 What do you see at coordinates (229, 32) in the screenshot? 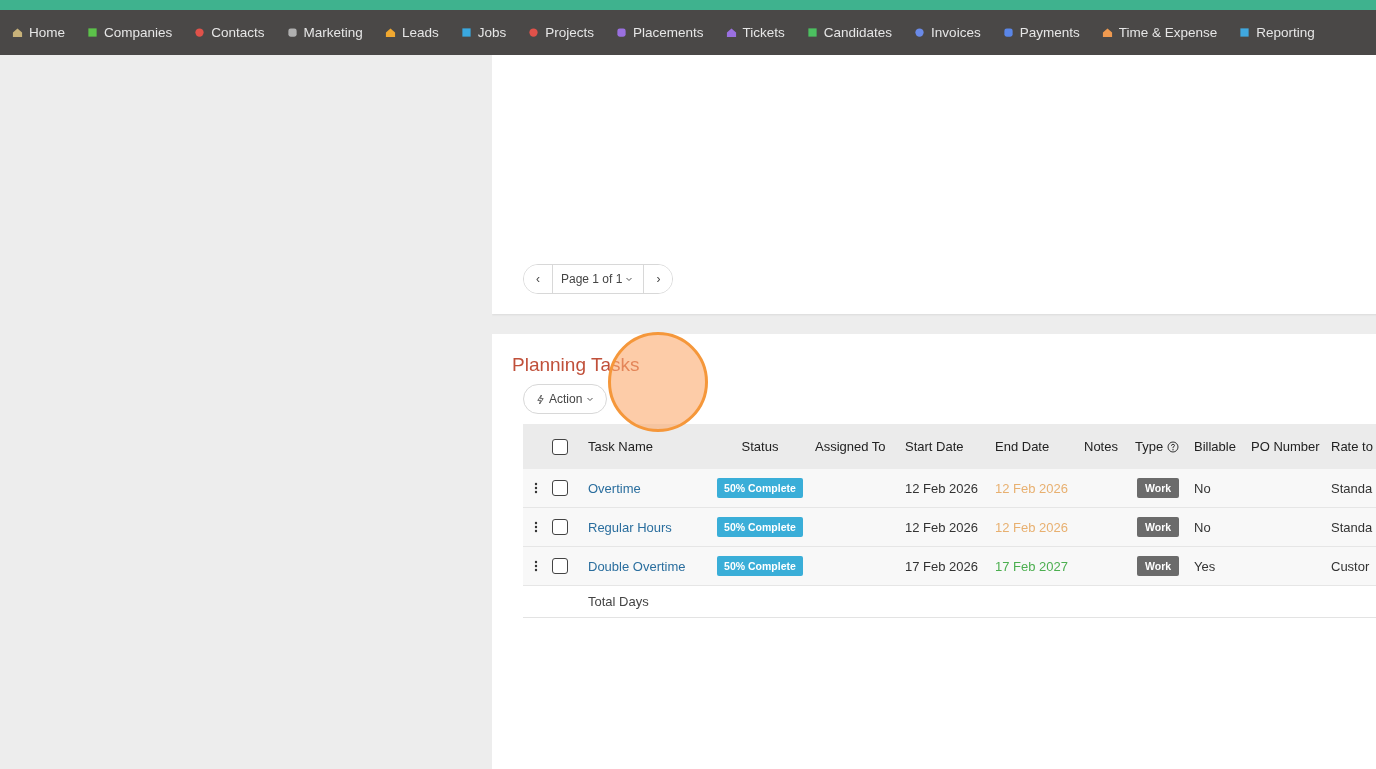
I see `nav-item: Contacts` at bounding box center [229, 32].